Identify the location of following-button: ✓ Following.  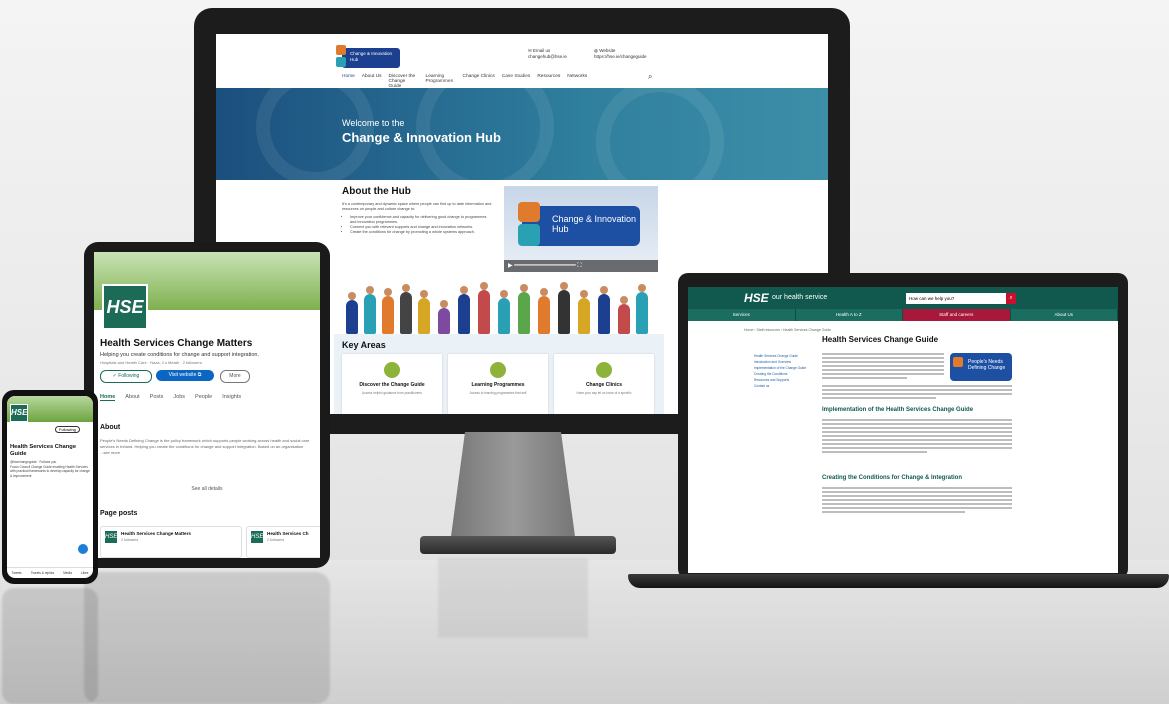
(126, 376).